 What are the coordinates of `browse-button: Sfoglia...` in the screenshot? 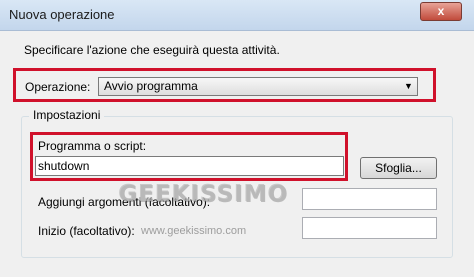 It's located at (398, 168).